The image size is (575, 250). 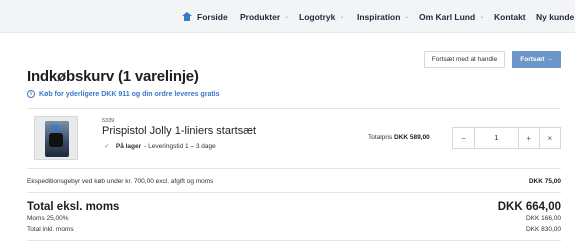 What do you see at coordinates (536, 59) in the screenshot?
I see `continue-button: Fortsæt →` at bounding box center [536, 59].